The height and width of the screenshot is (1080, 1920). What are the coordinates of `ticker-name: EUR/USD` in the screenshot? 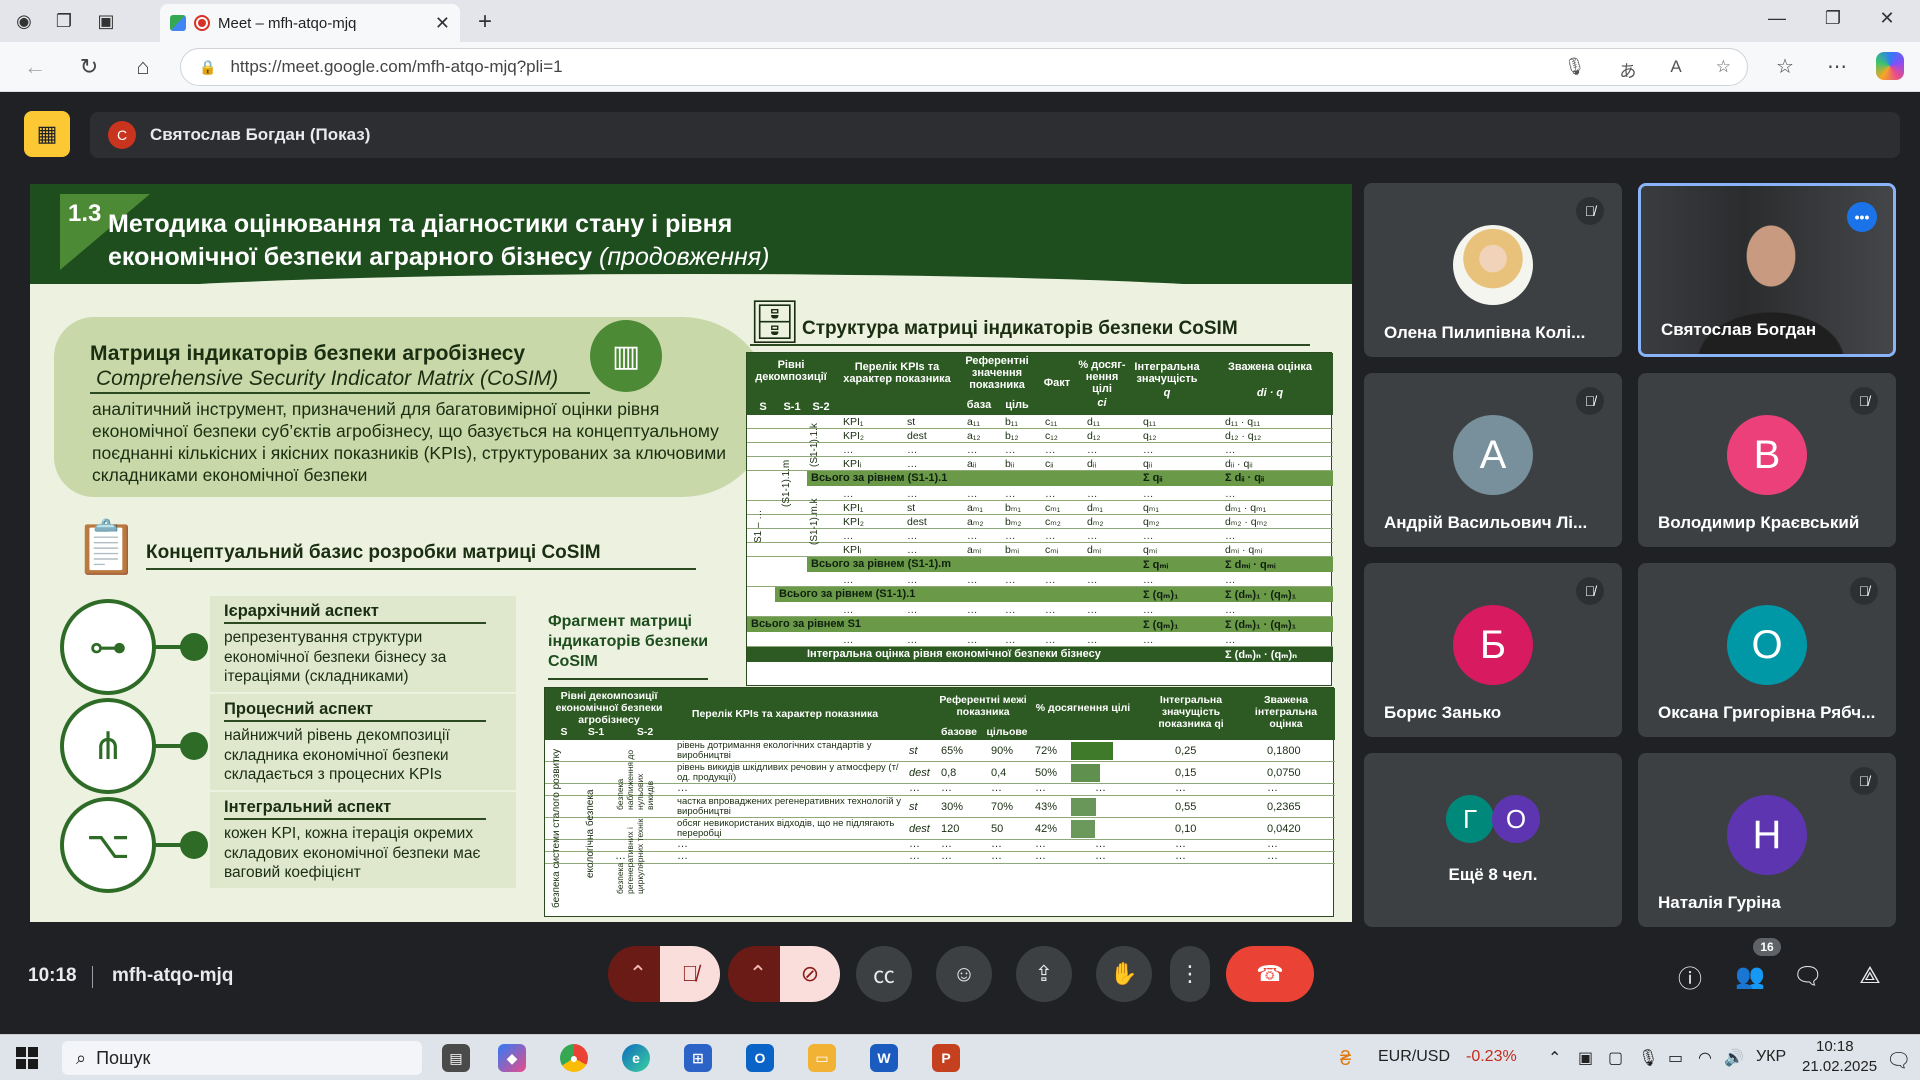 It's located at (1414, 1057).